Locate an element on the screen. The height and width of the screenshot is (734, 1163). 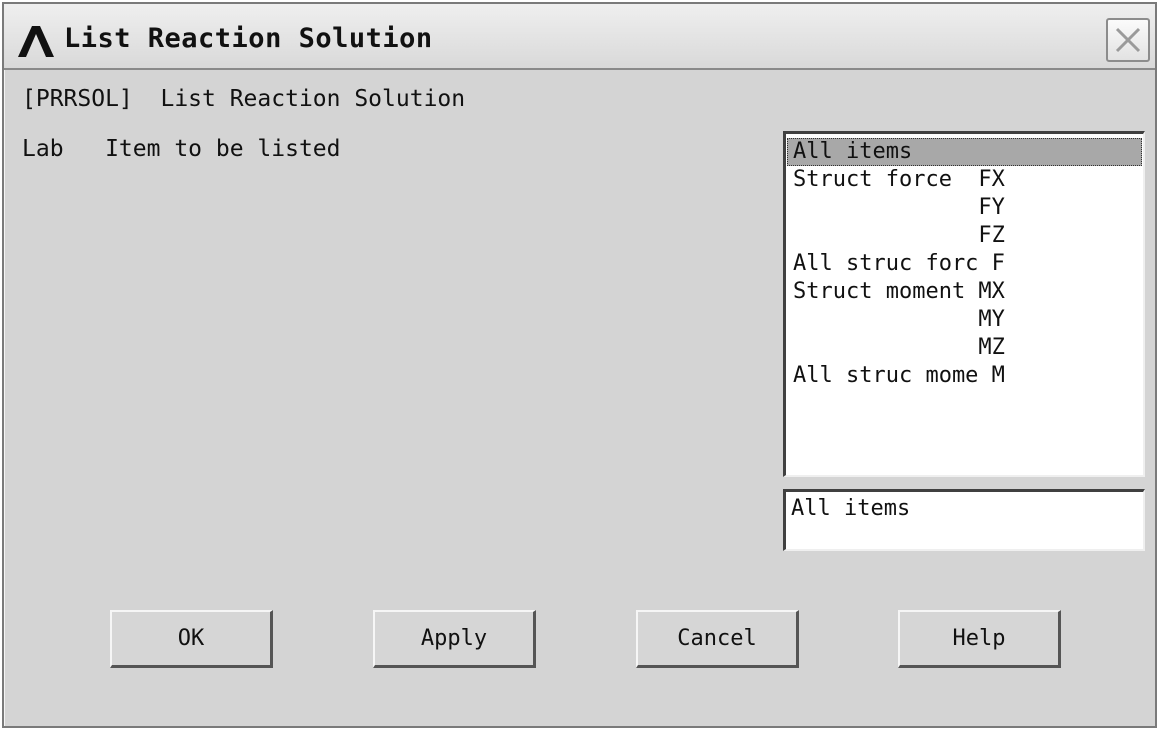
lab-field-label: Lab Item to be listed is located at coordinates (181, 149).